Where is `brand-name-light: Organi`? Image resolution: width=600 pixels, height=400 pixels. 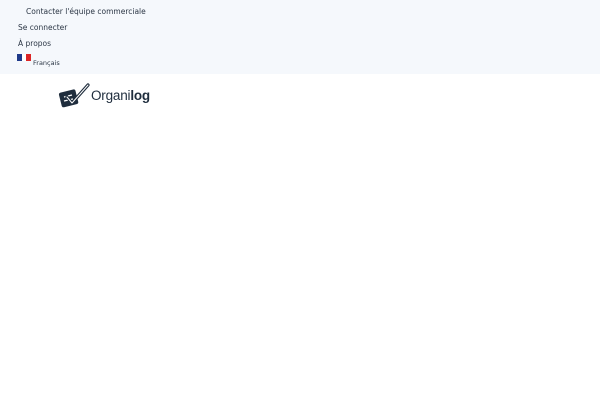 brand-name-light: Organi is located at coordinates (111, 95).